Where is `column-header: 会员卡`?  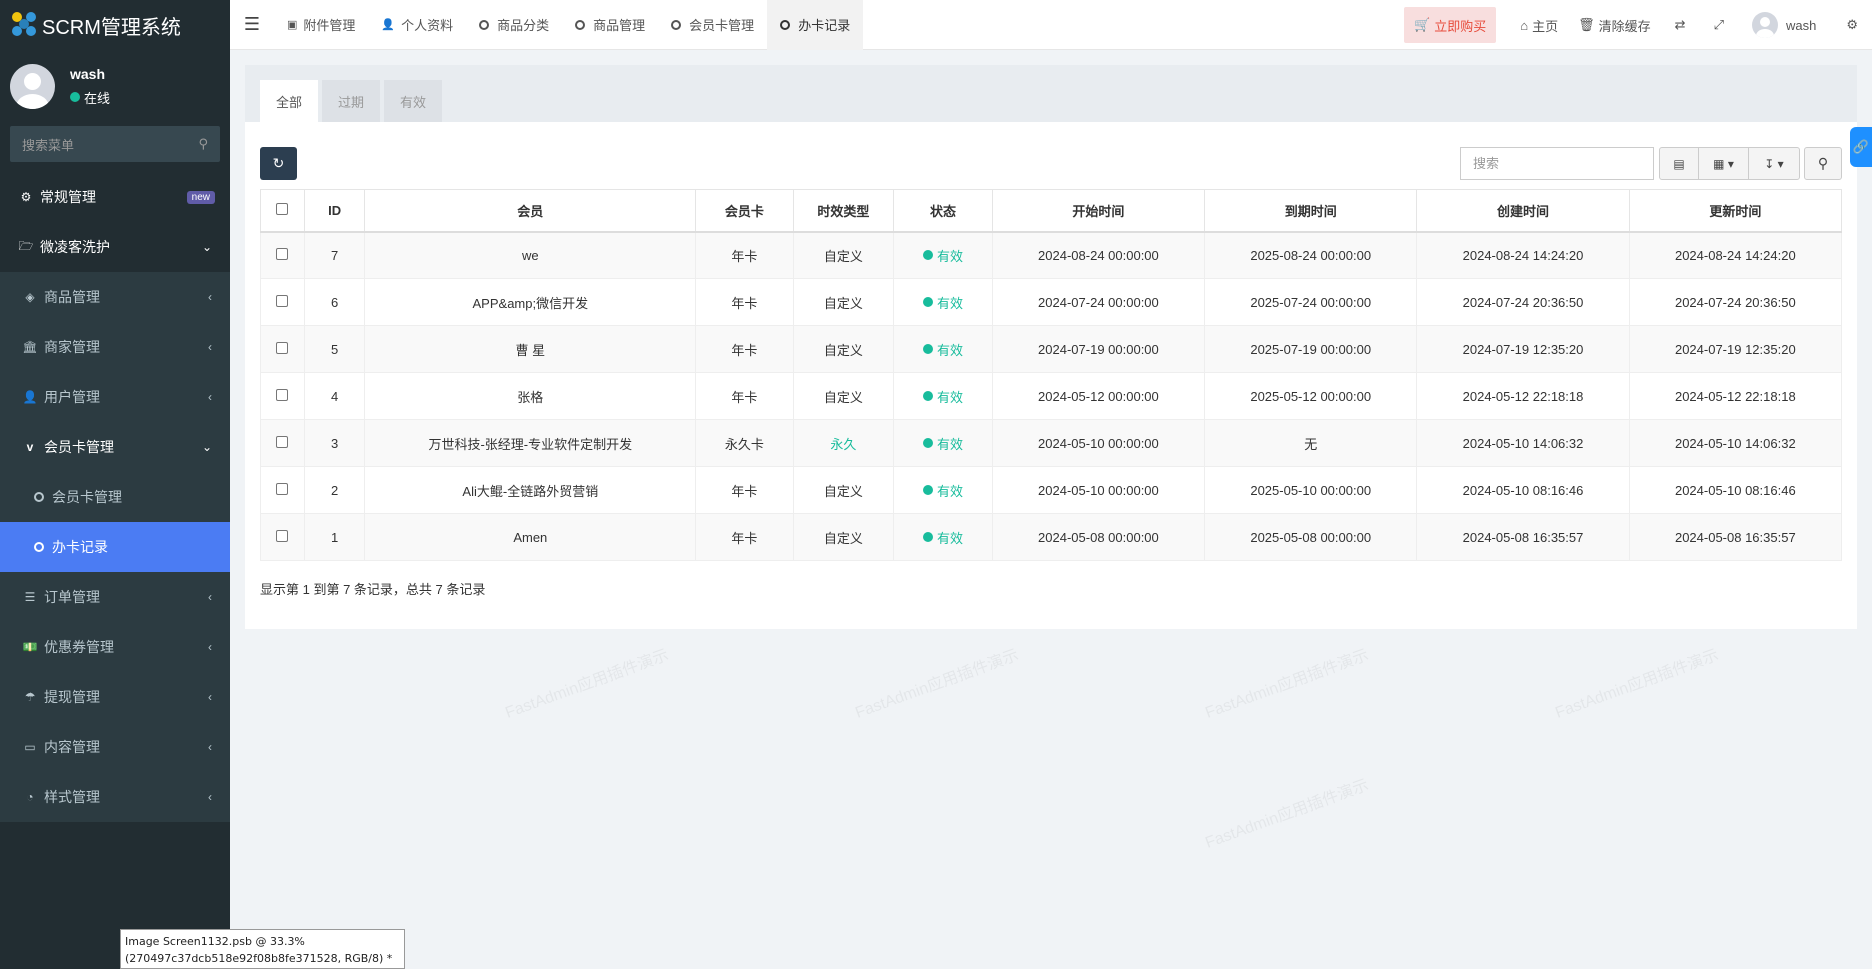
column-header: 会员卡 is located at coordinates (744, 211).